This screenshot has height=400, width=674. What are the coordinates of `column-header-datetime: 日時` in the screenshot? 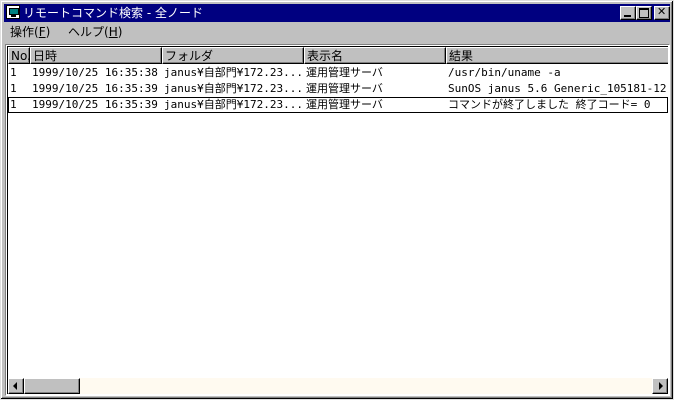 It's located at (96, 55).